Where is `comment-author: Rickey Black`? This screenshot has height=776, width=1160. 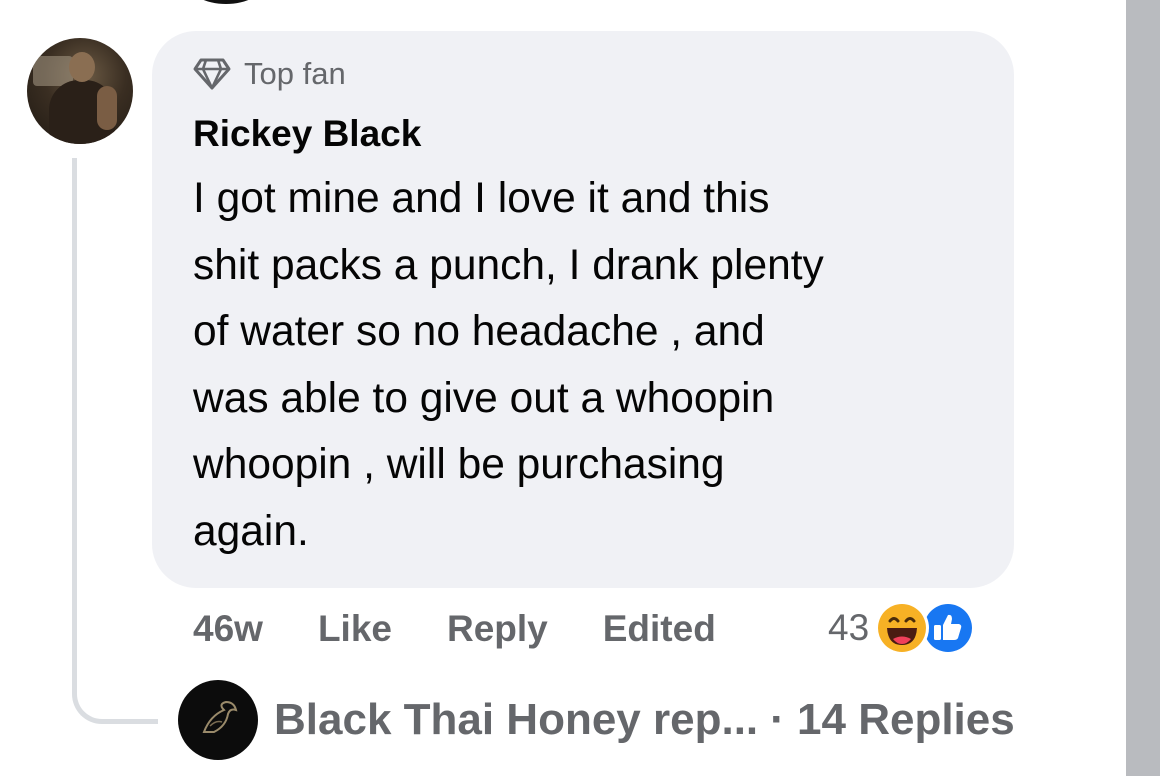
comment-author: Rickey Black is located at coordinates (307, 134).